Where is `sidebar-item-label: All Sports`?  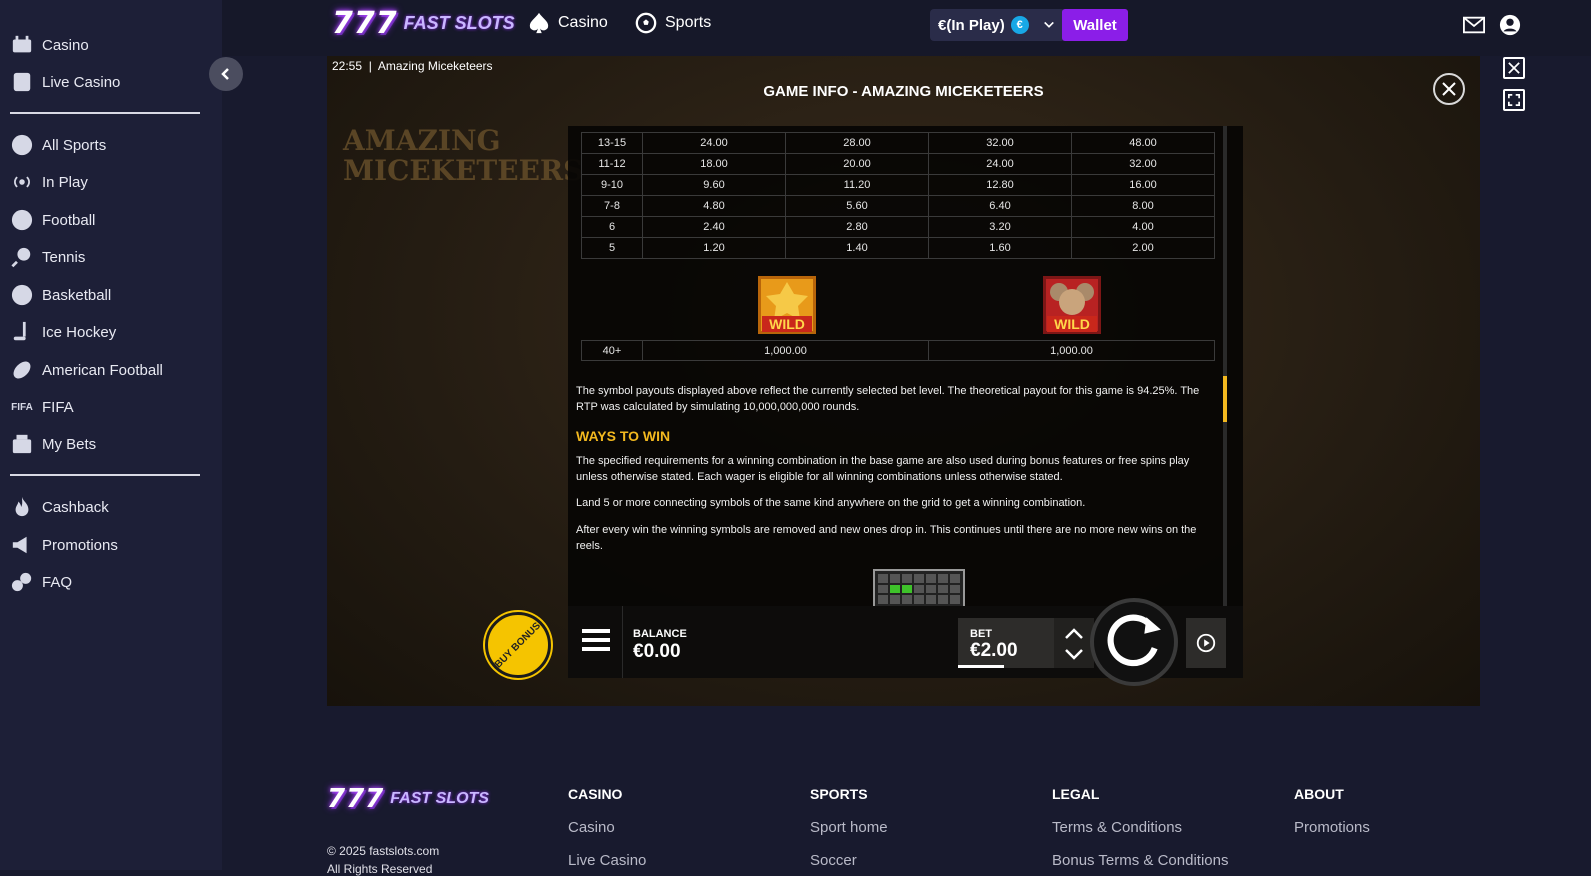 sidebar-item-label: All Sports is located at coordinates (74, 145).